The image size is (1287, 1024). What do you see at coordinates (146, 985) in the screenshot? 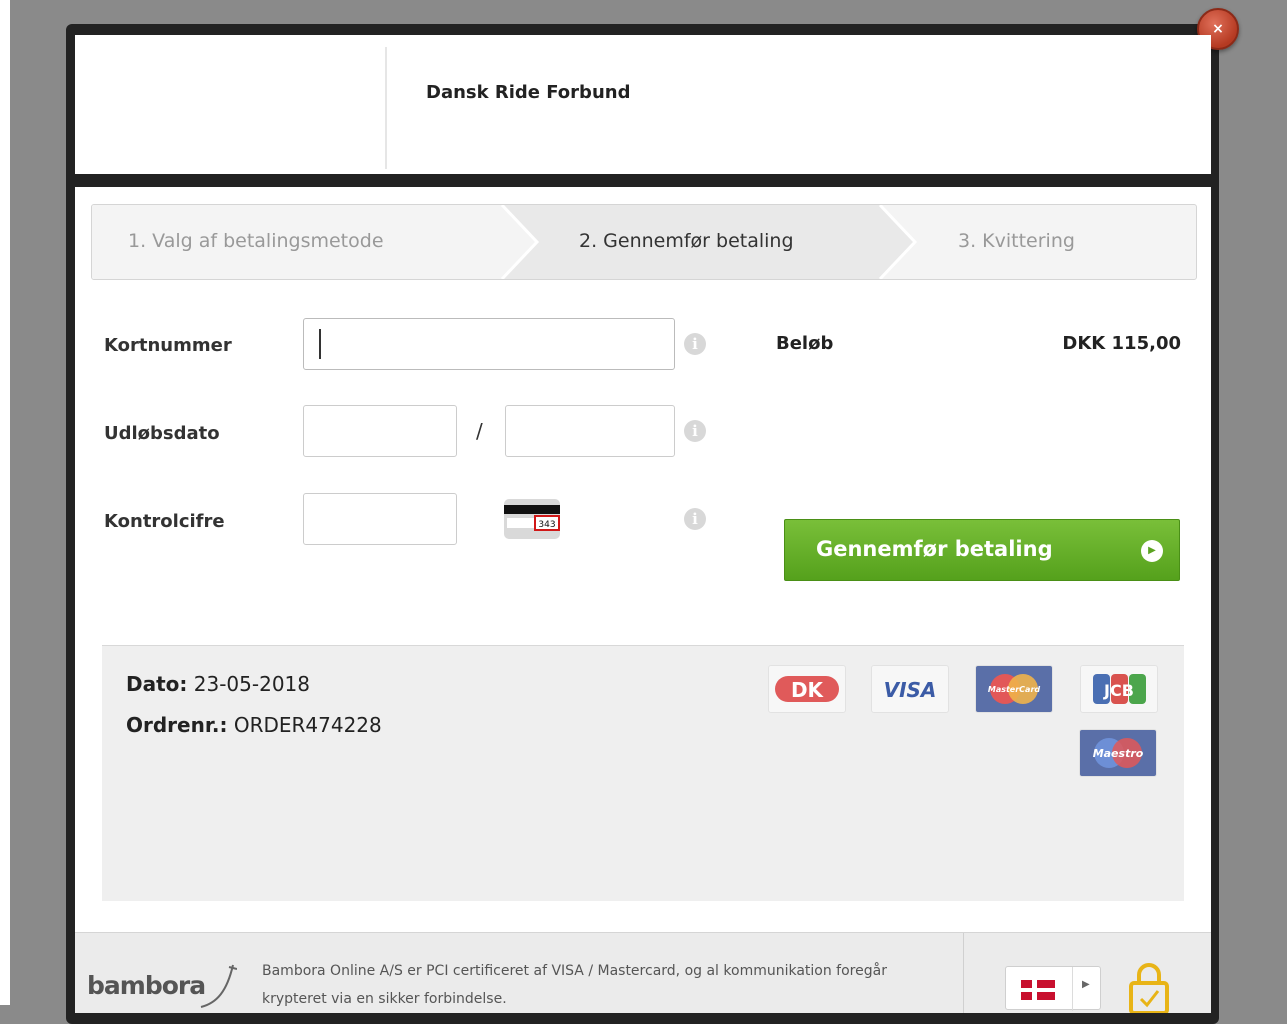
I see `bambora-logo: bambora` at bounding box center [146, 985].